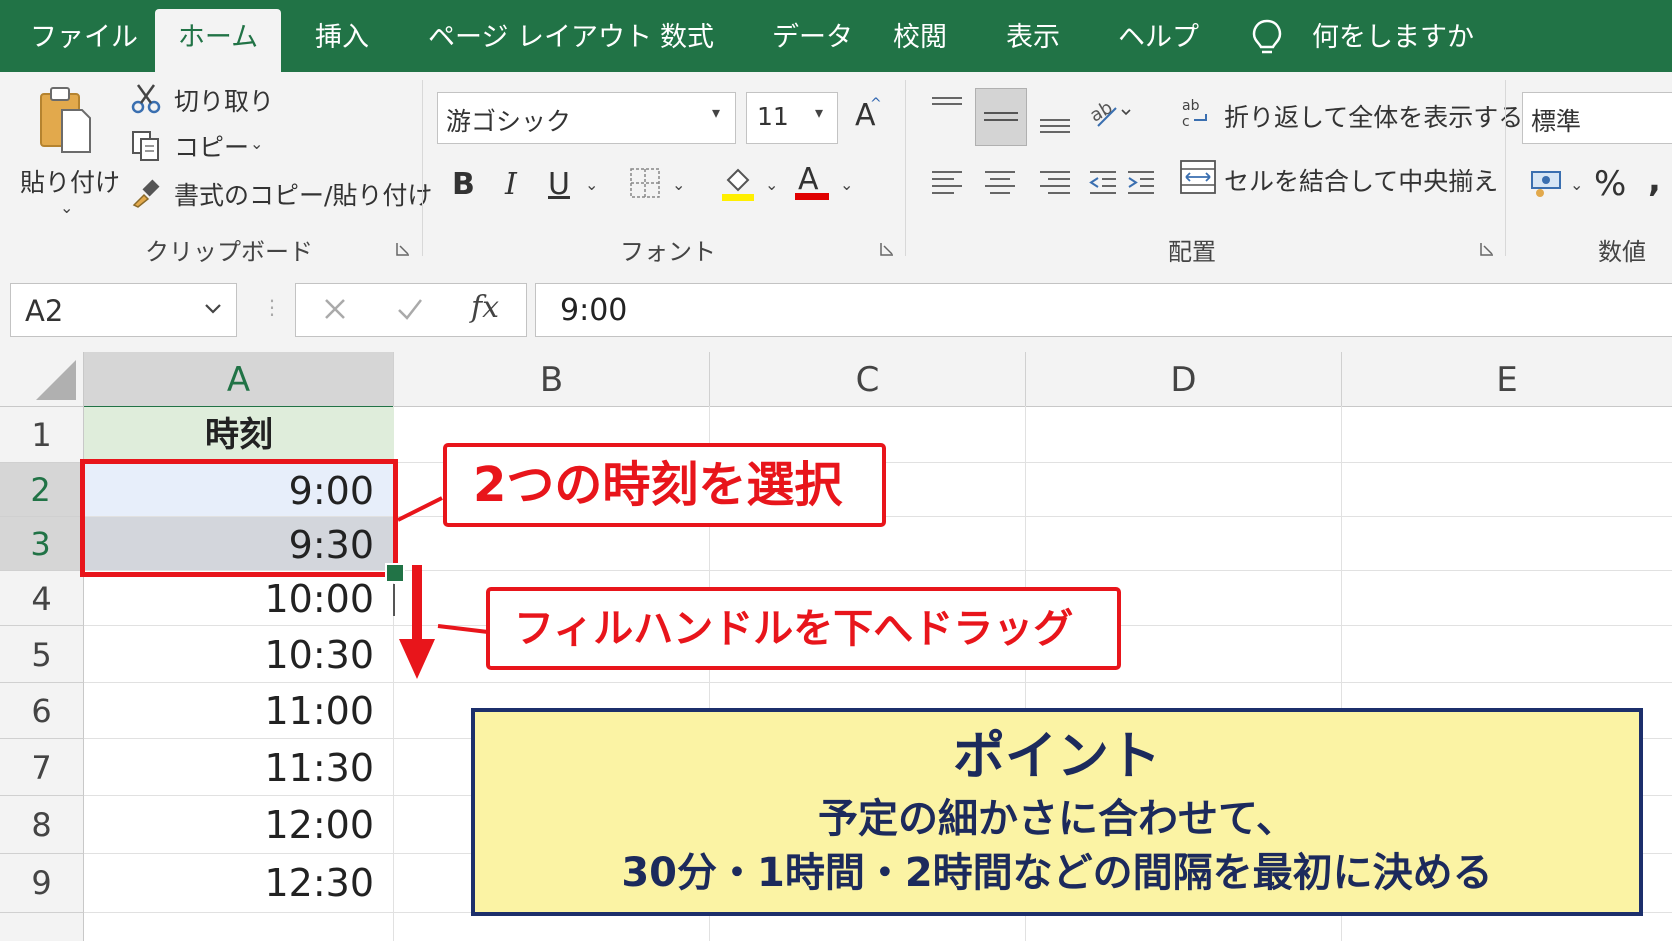 The image size is (1672, 941). Describe the element at coordinates (123, 310) in the screenshot. I see `name-box: A2` at that location.